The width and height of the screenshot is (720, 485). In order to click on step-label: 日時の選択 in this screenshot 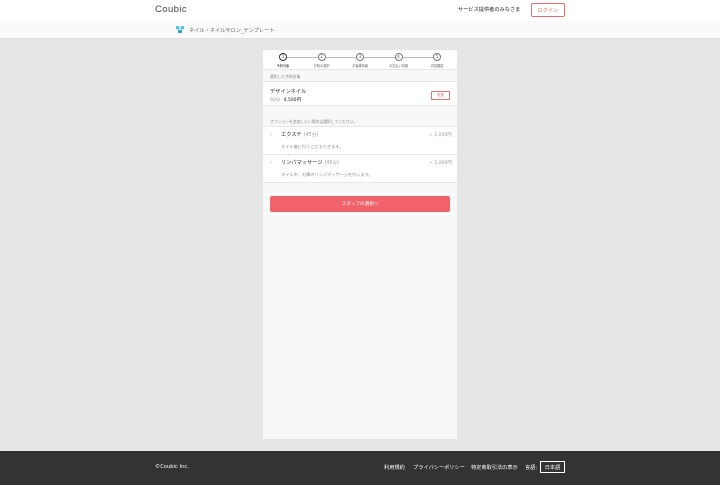, I will do `click(321, 66)`.